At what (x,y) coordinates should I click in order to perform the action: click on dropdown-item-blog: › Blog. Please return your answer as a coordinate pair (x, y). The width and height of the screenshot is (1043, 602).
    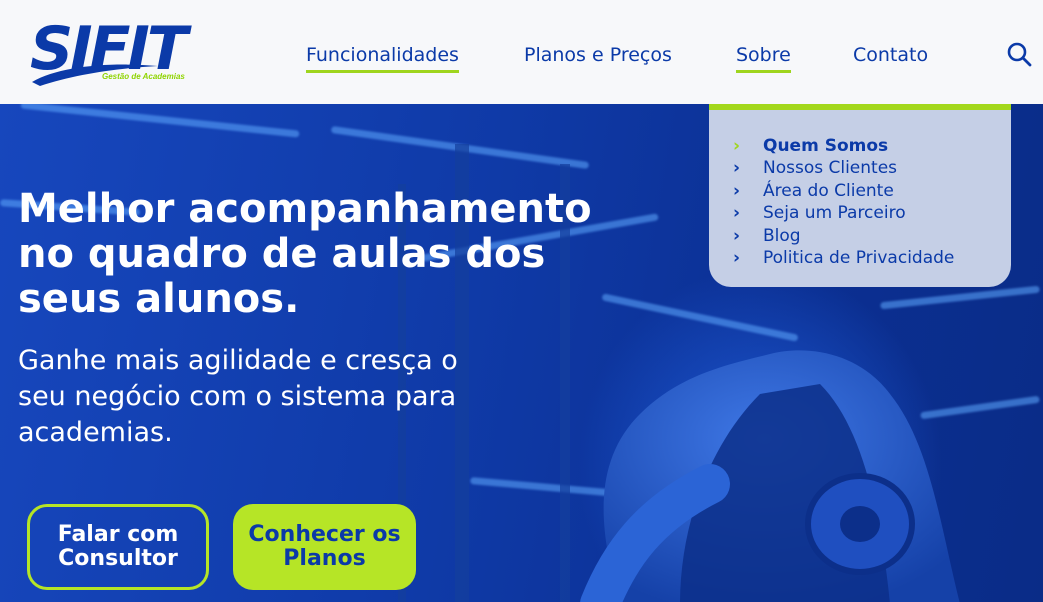
    Looking at the image, I should click on (767, 236).